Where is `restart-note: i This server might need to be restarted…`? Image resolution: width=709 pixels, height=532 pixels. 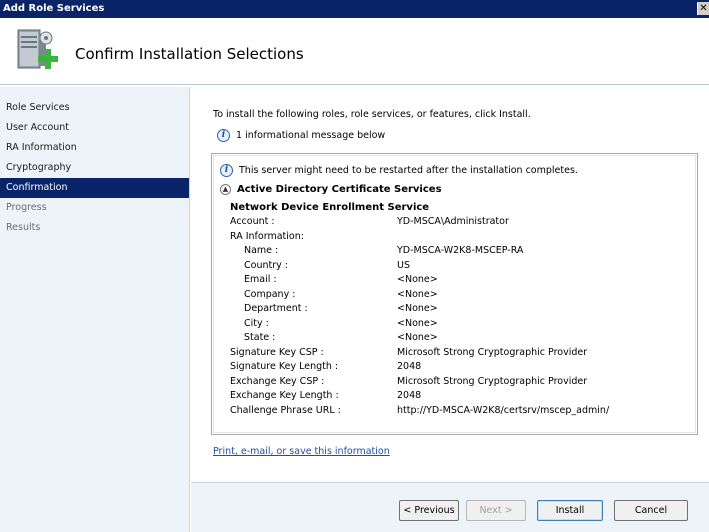 restart-note: i This server might need to be restarted… is located at coordinates (399, 170).